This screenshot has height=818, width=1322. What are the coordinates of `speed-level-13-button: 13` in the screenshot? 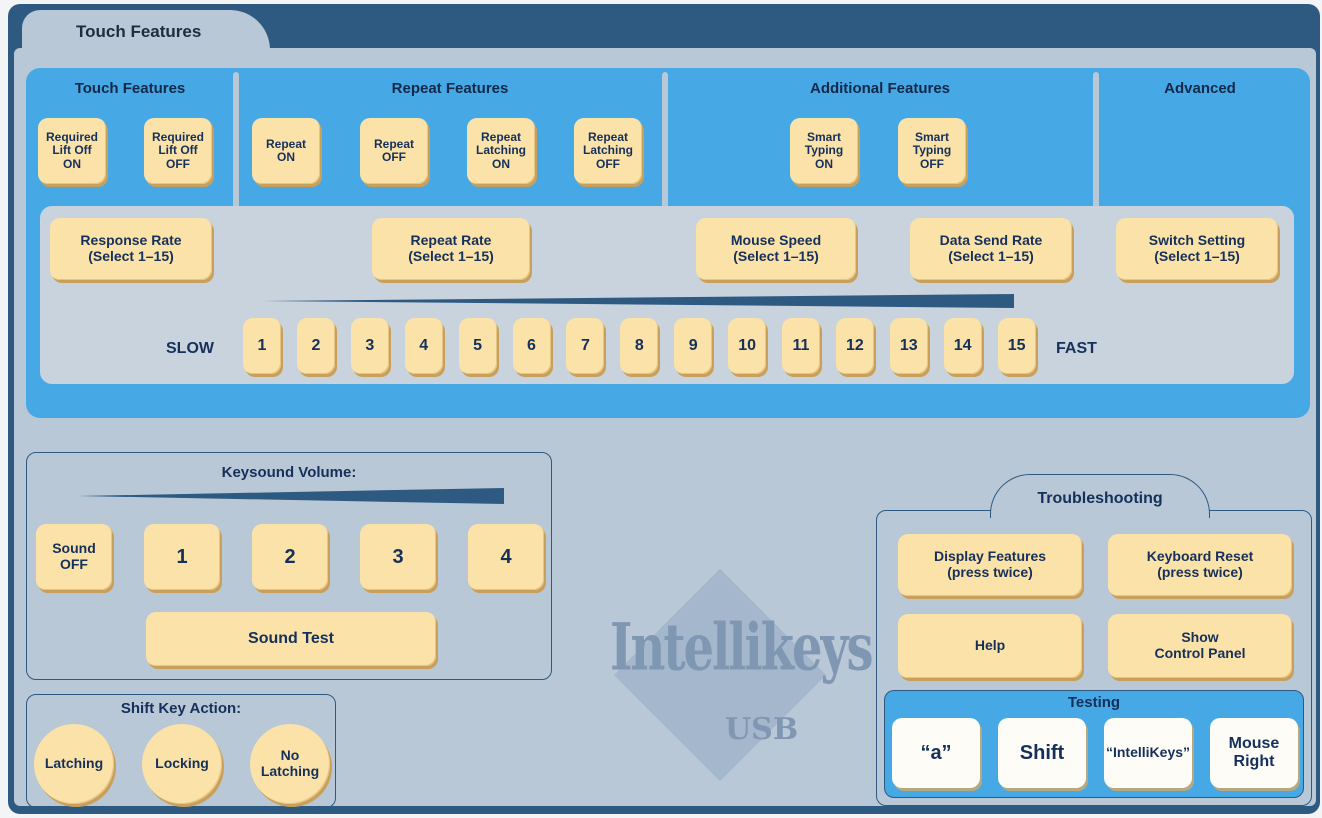 It's located at (908, 346).